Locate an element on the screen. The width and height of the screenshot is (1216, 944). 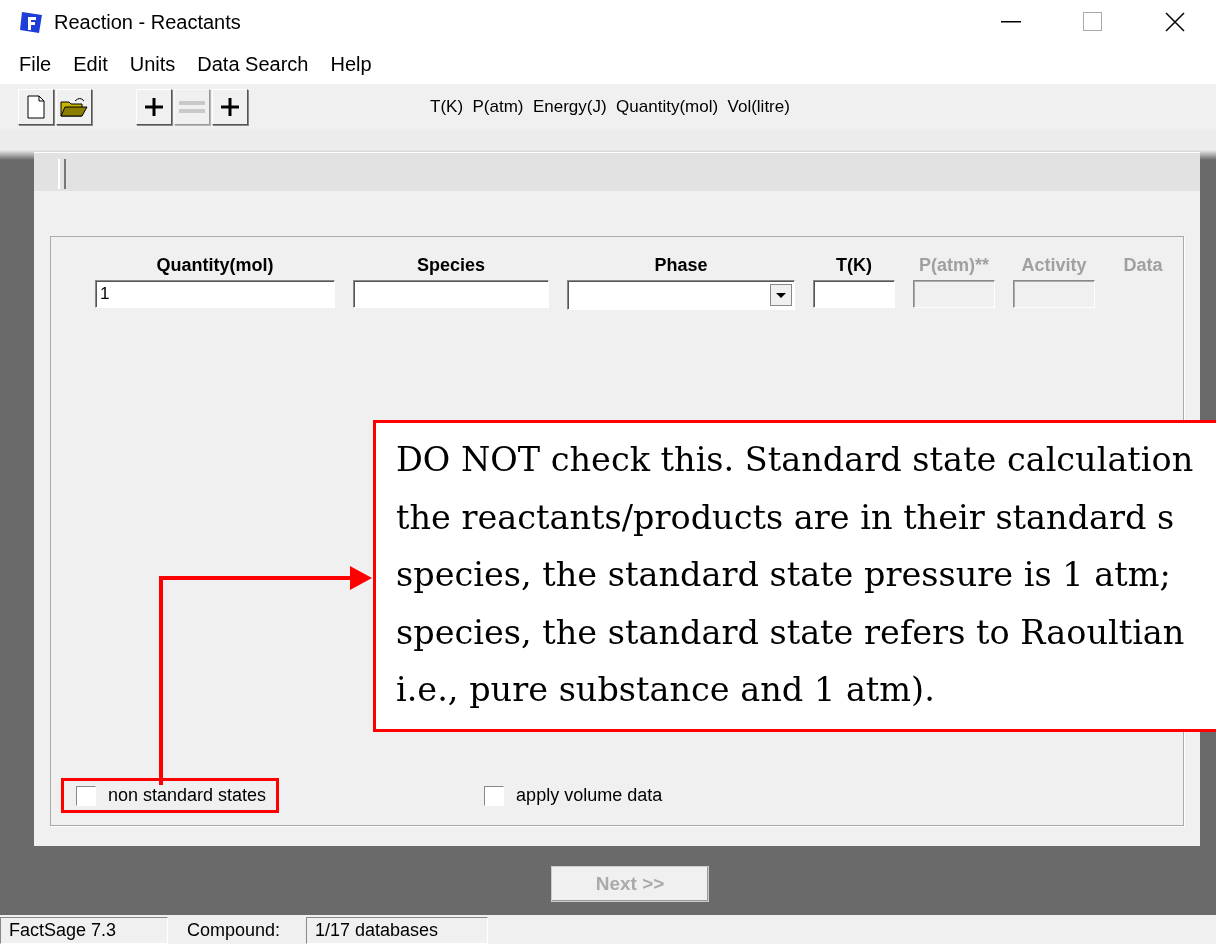
tab is located at coordinates (62, 174).